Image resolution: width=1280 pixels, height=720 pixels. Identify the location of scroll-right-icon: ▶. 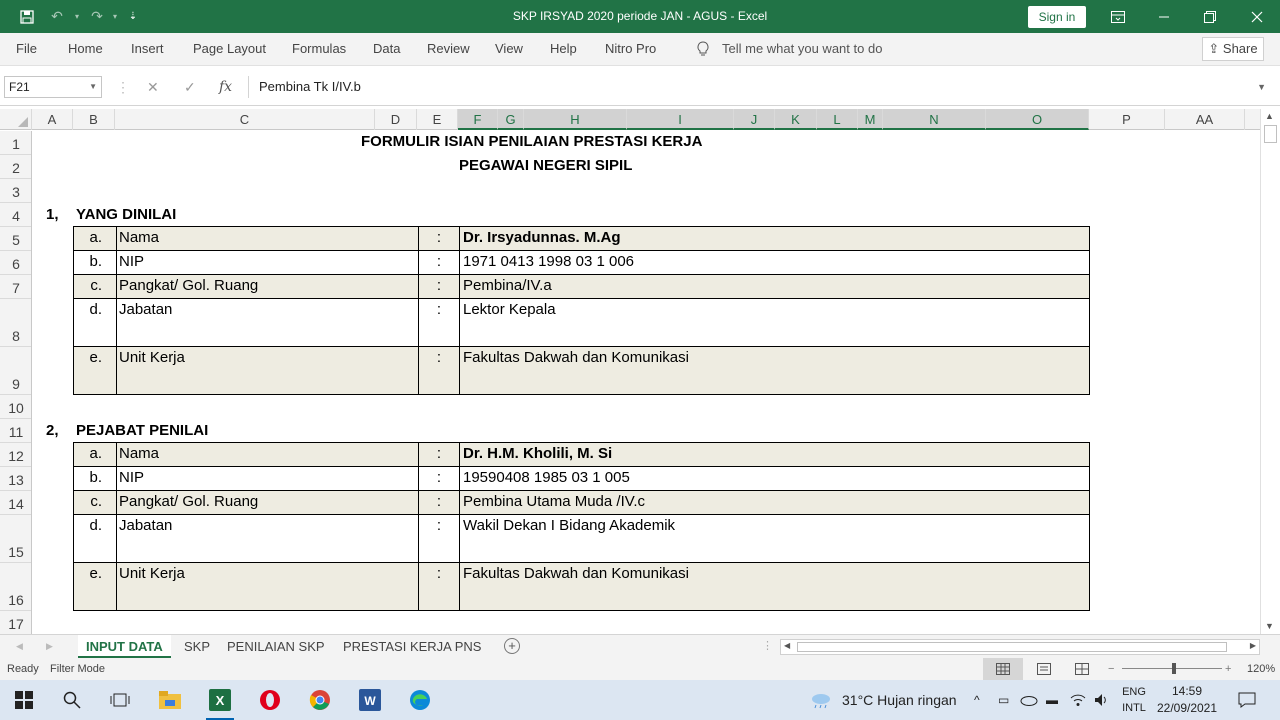
(1253, 645).